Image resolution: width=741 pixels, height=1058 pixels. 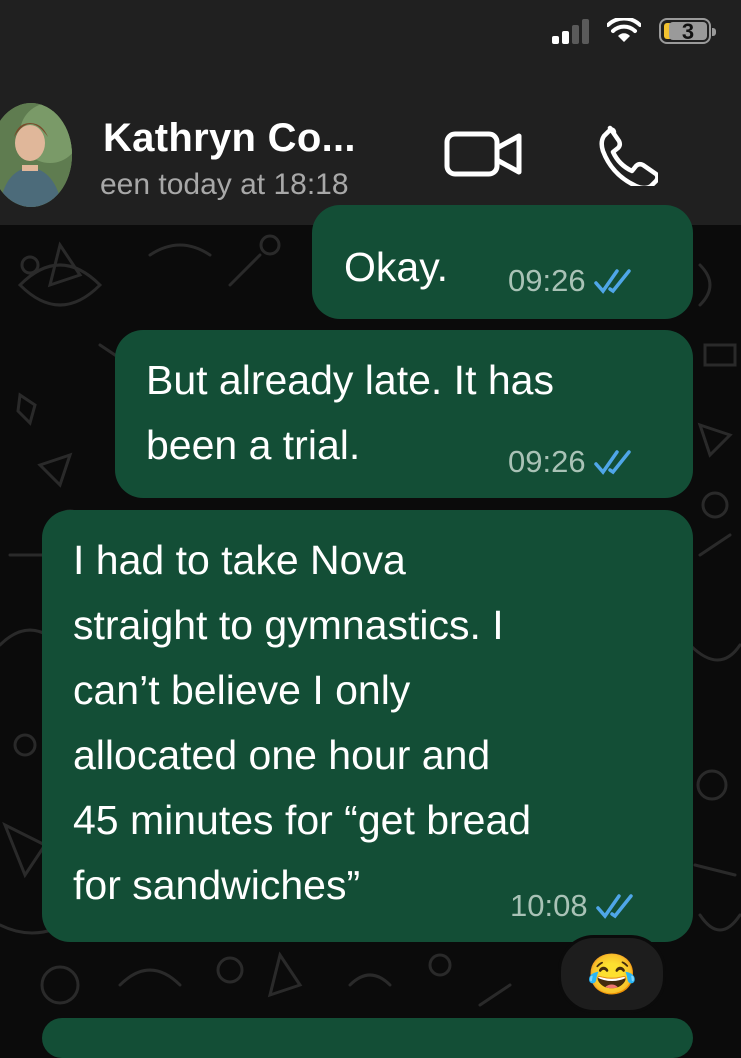 I want to click on avatar-photo, so click(x=36, y=155).